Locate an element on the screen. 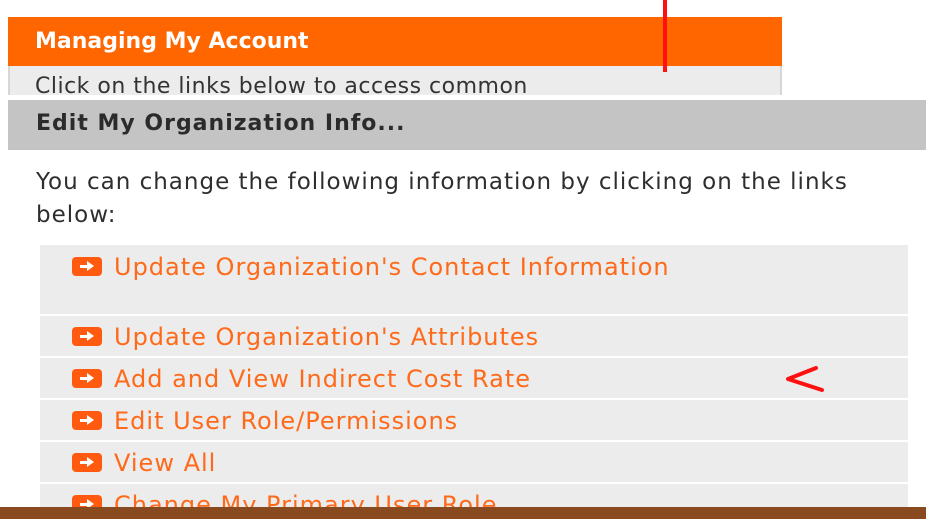 This screenshot has width=926, height=519. link-label: Update Organization's Attributes is located at coordinates (327, 337).